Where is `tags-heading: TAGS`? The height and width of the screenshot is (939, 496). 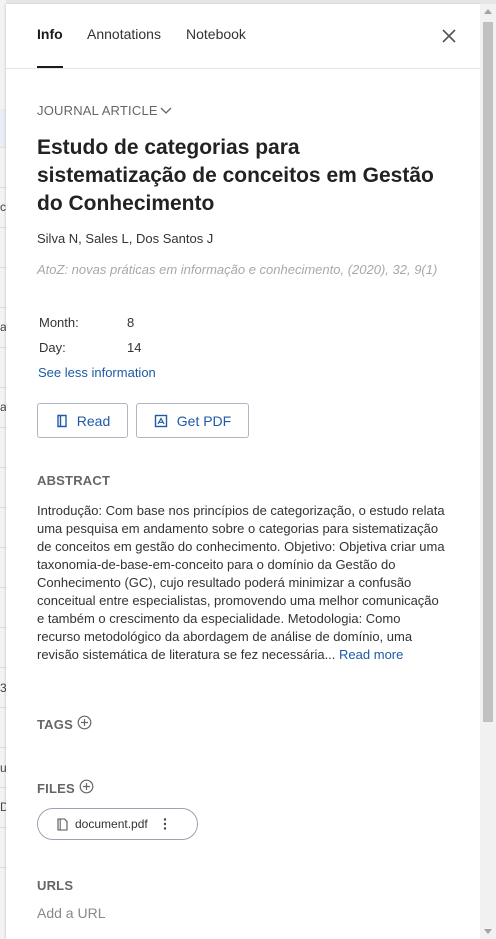
tags-heading: TAGS is located at coordinates (64, 724).